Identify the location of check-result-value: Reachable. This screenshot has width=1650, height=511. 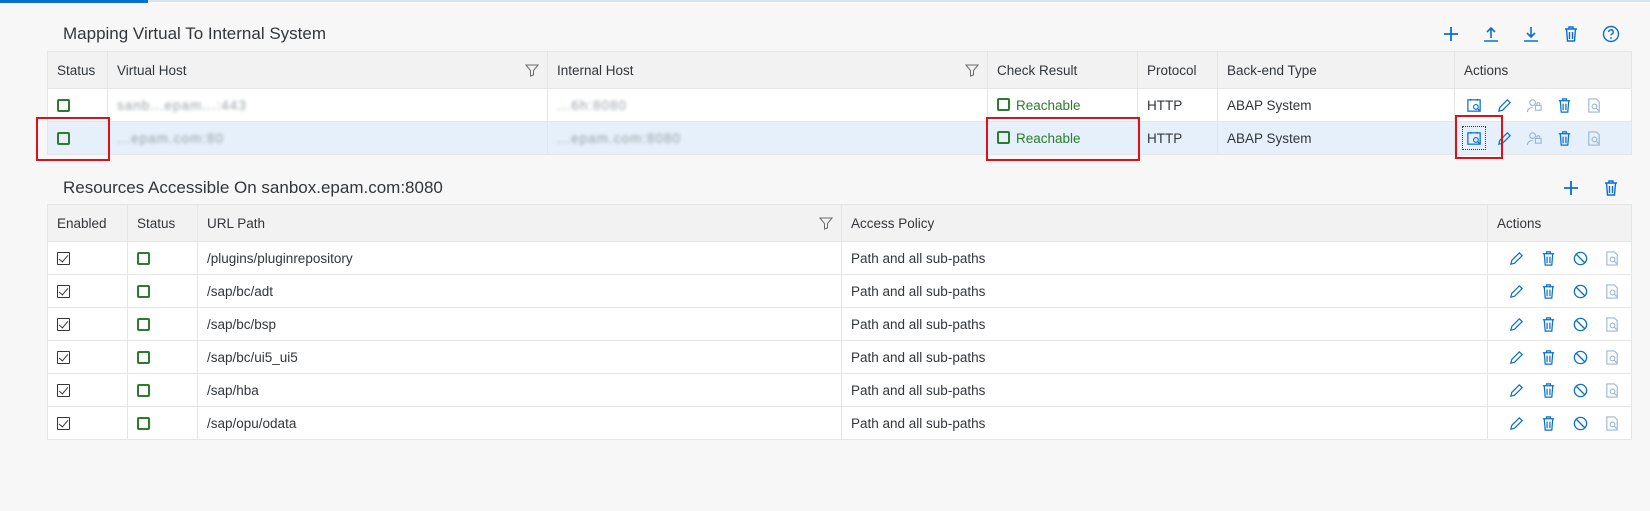
(1048, 105).